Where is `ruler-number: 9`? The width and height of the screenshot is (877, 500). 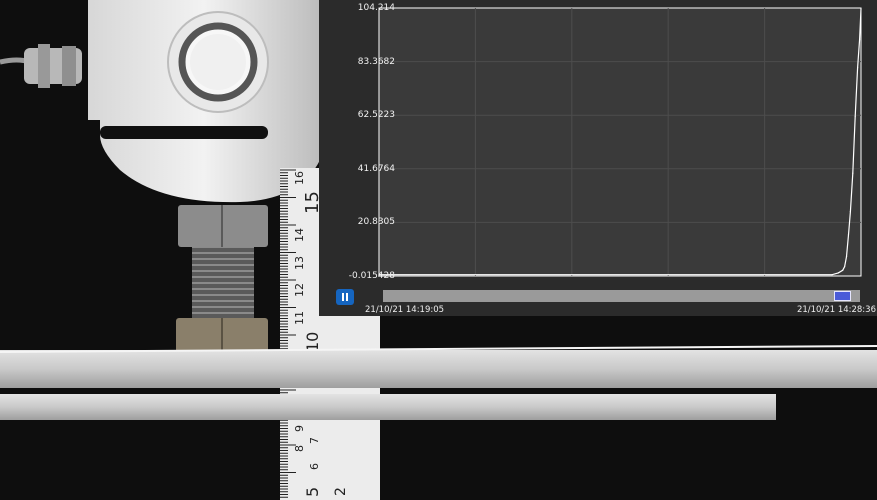 ruler-number: 9 is located at coordinates (299, 428).